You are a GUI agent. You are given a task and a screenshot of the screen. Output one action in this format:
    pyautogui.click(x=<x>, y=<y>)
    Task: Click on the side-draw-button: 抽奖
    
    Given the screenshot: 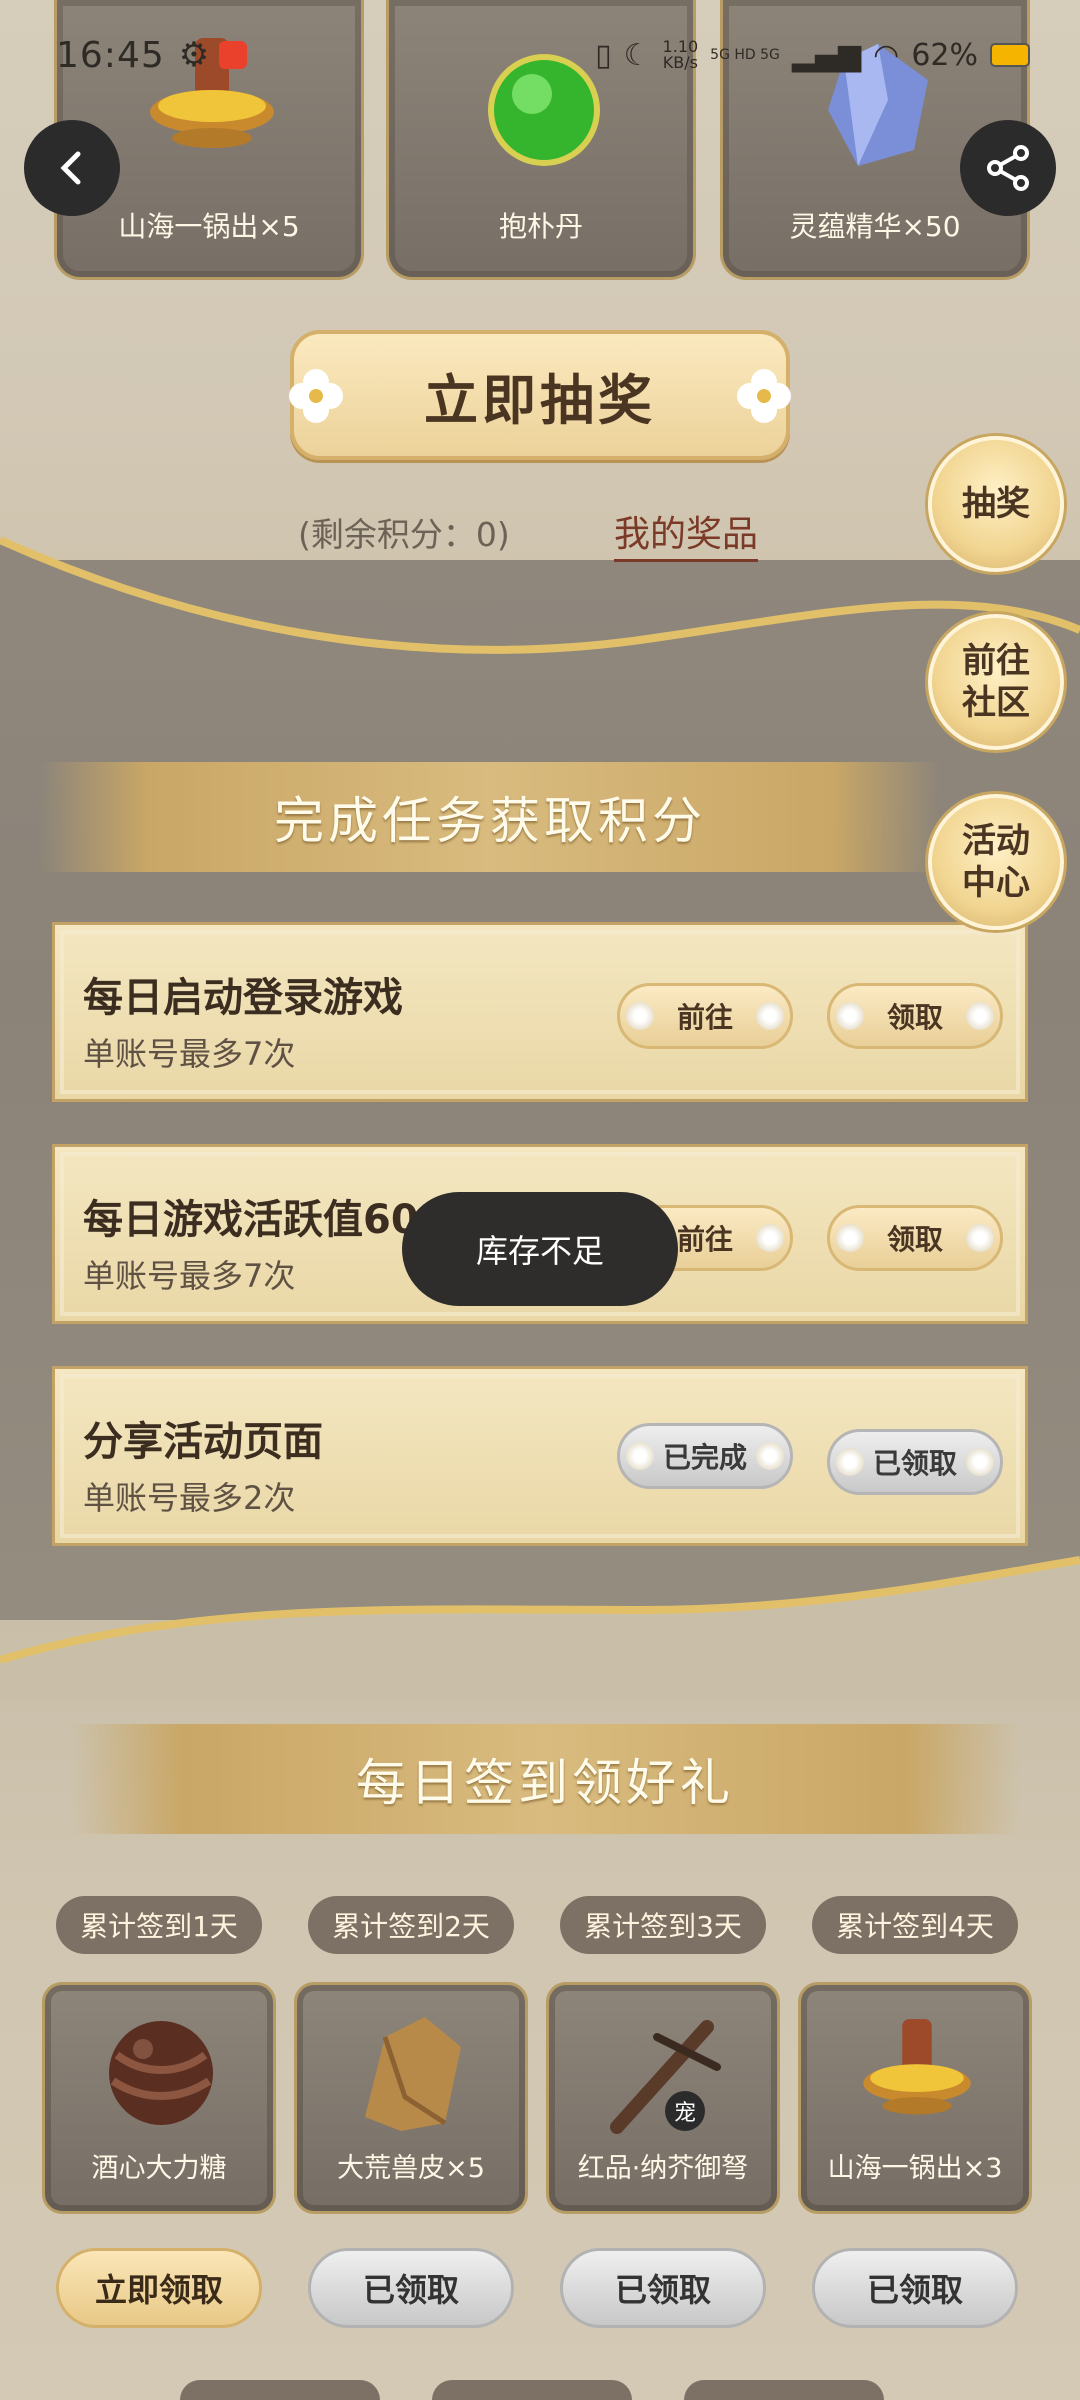 What is the action you would take?
    pyautogui.click(x=996, y=504)
    